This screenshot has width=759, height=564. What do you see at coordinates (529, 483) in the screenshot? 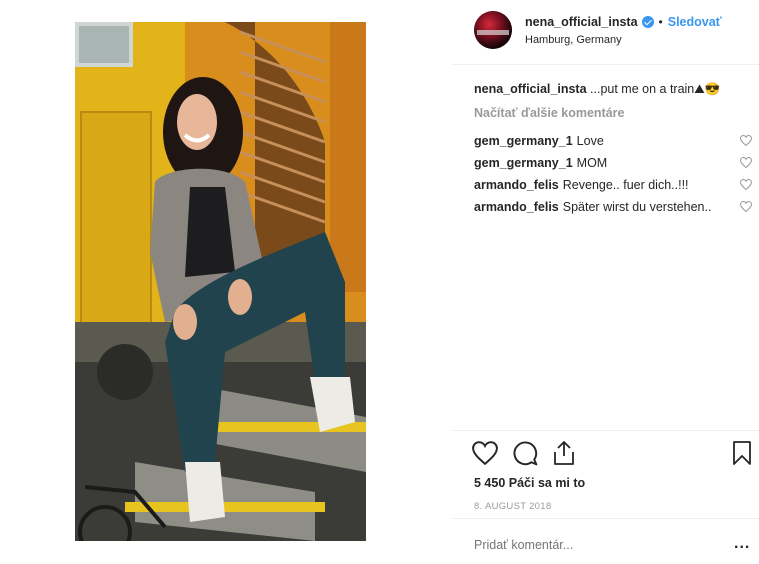
I see `likes-count: 5 450 Páči sa mi to` at bounding box center [529, 483].